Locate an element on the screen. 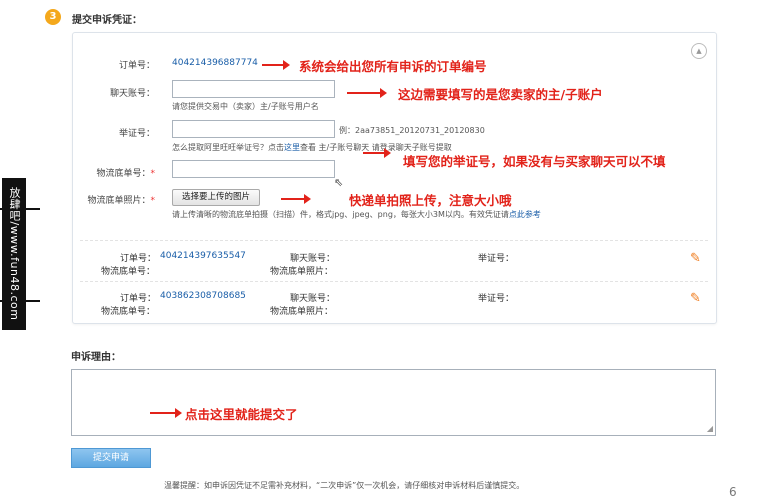 Image resolution: width=760 pixels, height=503 pixels. evidence-hint-link: 这里 is located at coordinates (292, 147).